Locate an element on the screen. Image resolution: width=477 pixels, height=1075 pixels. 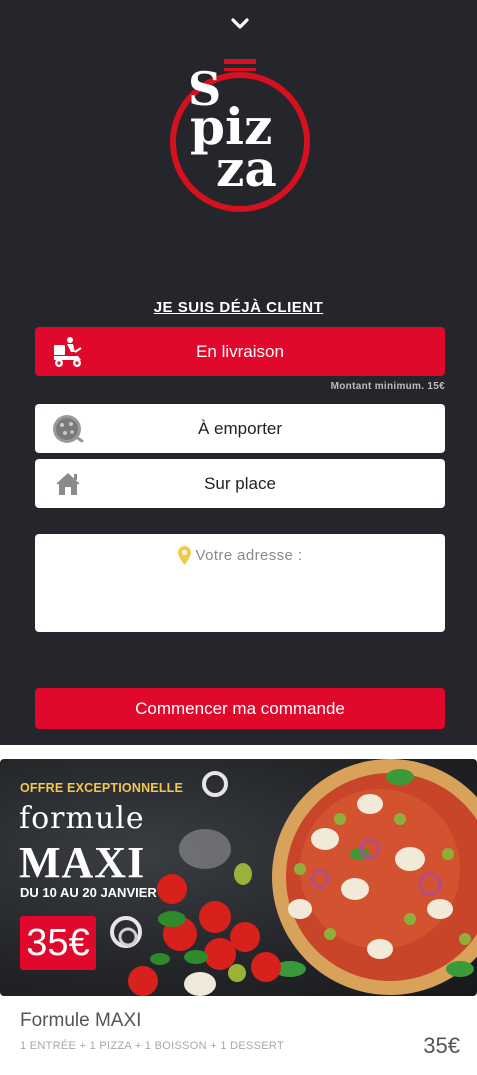
promo-price-badge: 35€ is located at coordinates (58, 943).